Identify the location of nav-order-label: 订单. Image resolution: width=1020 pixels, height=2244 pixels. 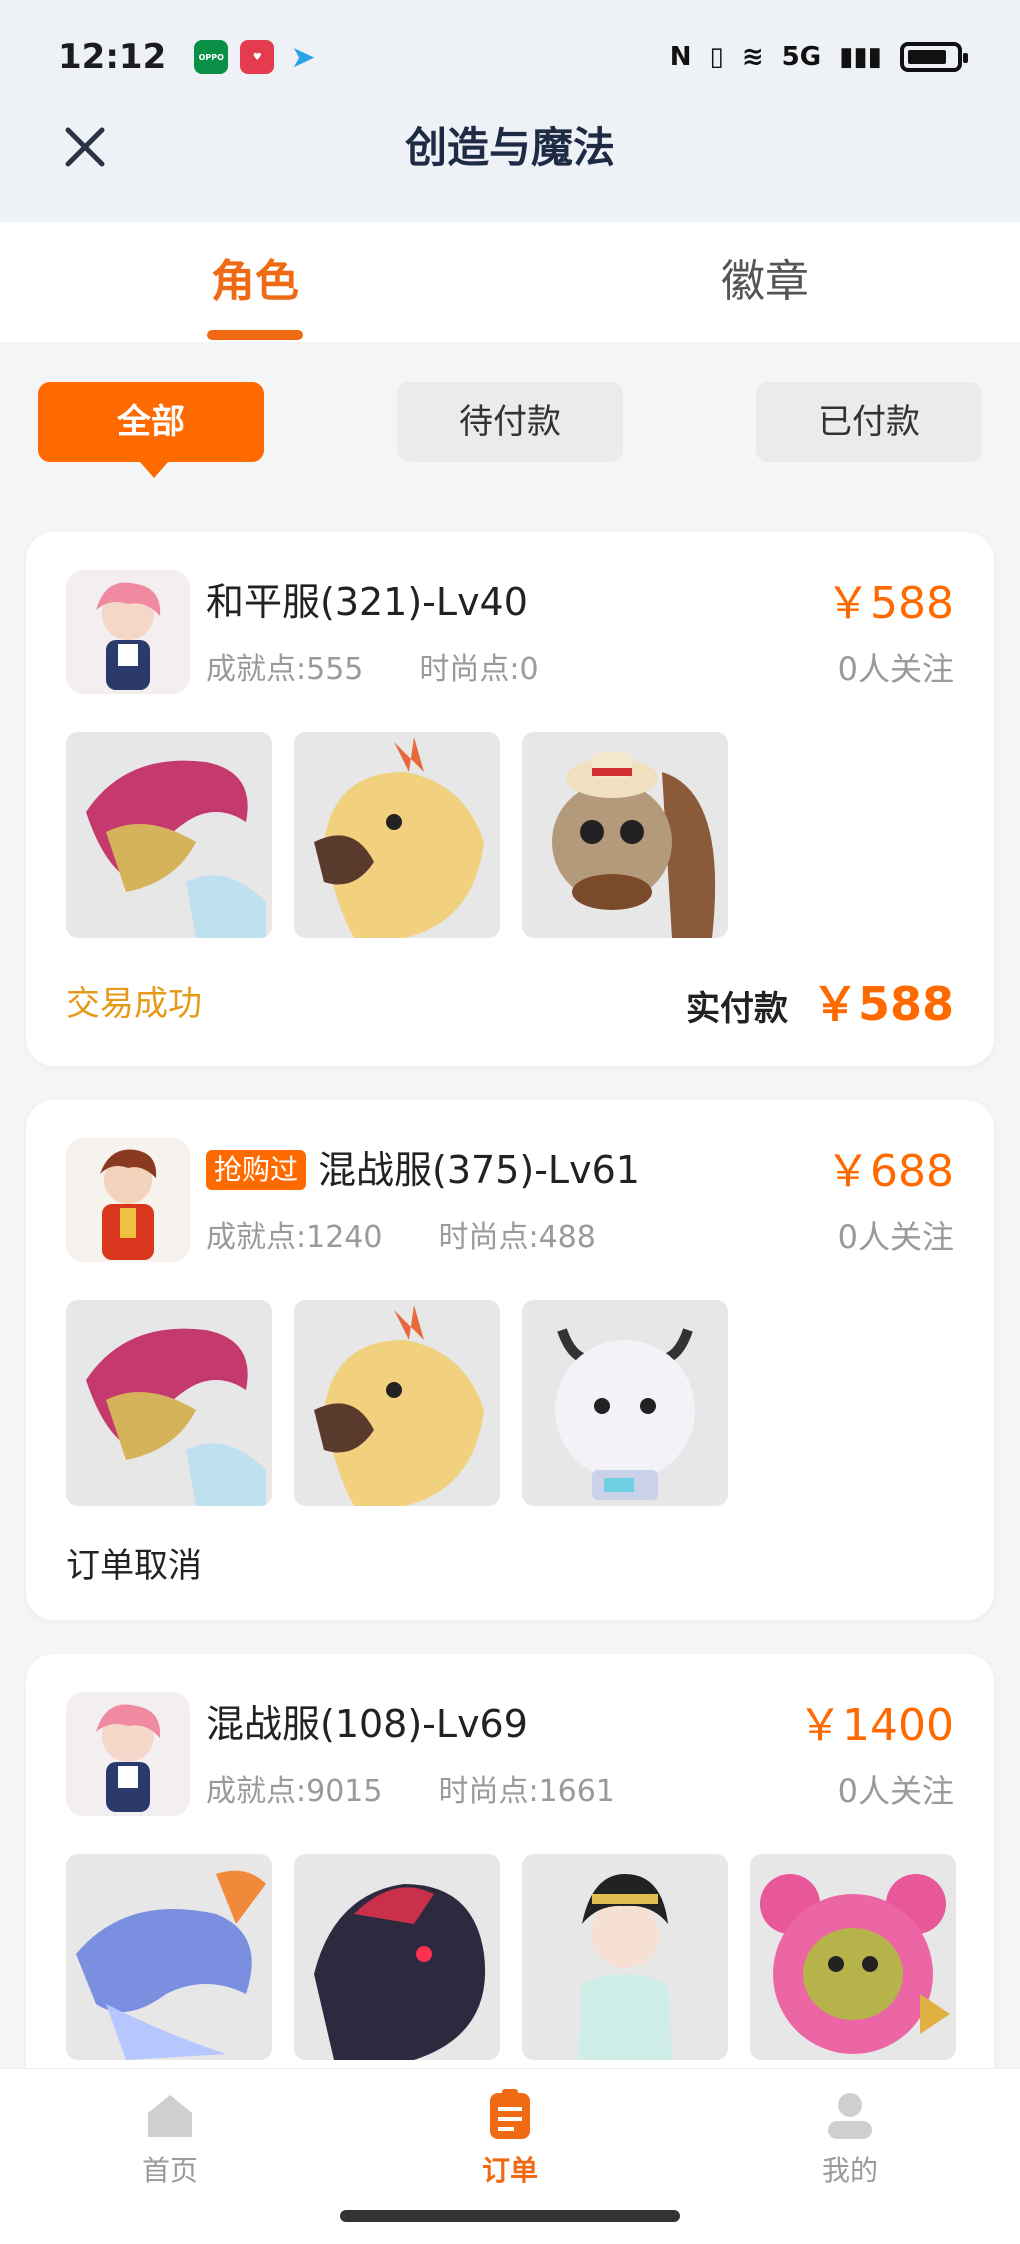
(509, 2170).